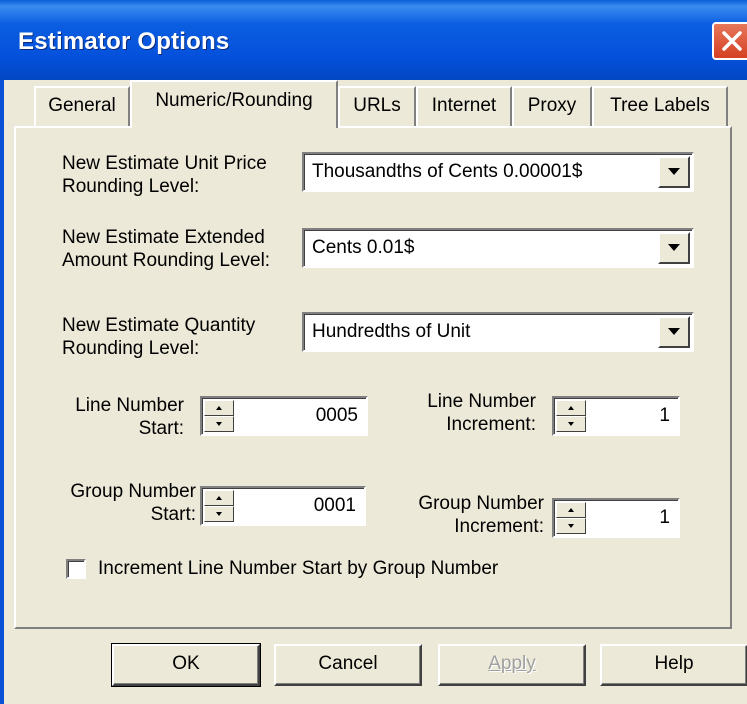 Image resolution: width=747 pixels, height=704 pixels. What do you see at coordinates (464, 413) in the screenshot?
I see `line-number-increment-label: Line Number Increment:` at bounding box center [464, 413].